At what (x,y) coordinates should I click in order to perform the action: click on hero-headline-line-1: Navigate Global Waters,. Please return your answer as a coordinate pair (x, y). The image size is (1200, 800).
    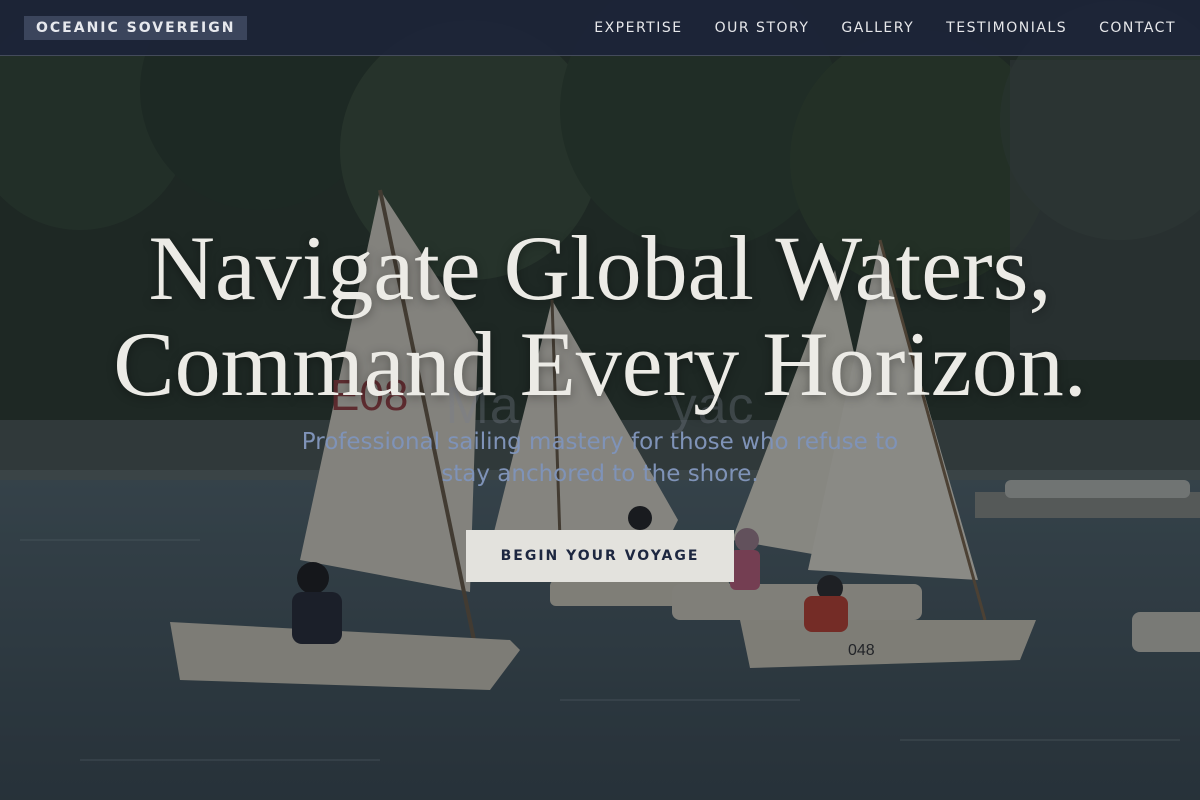
    Looking at the image, I should click on (600, 268).